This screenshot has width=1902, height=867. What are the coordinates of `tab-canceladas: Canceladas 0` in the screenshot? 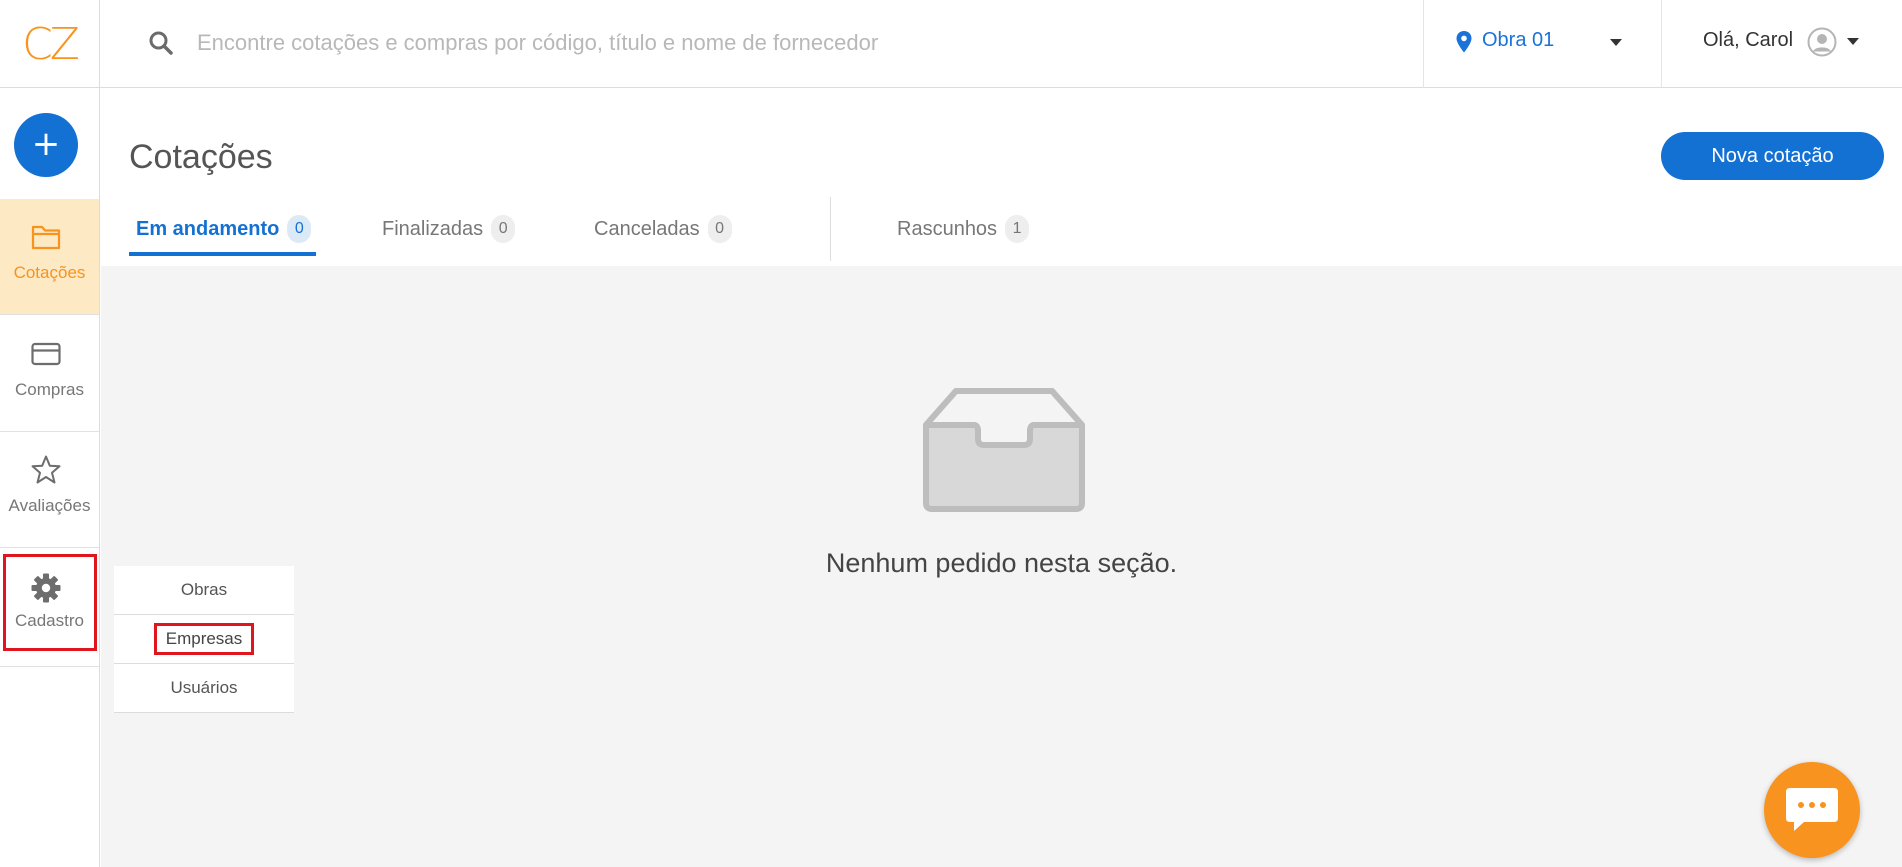 It's located at (663, 229).